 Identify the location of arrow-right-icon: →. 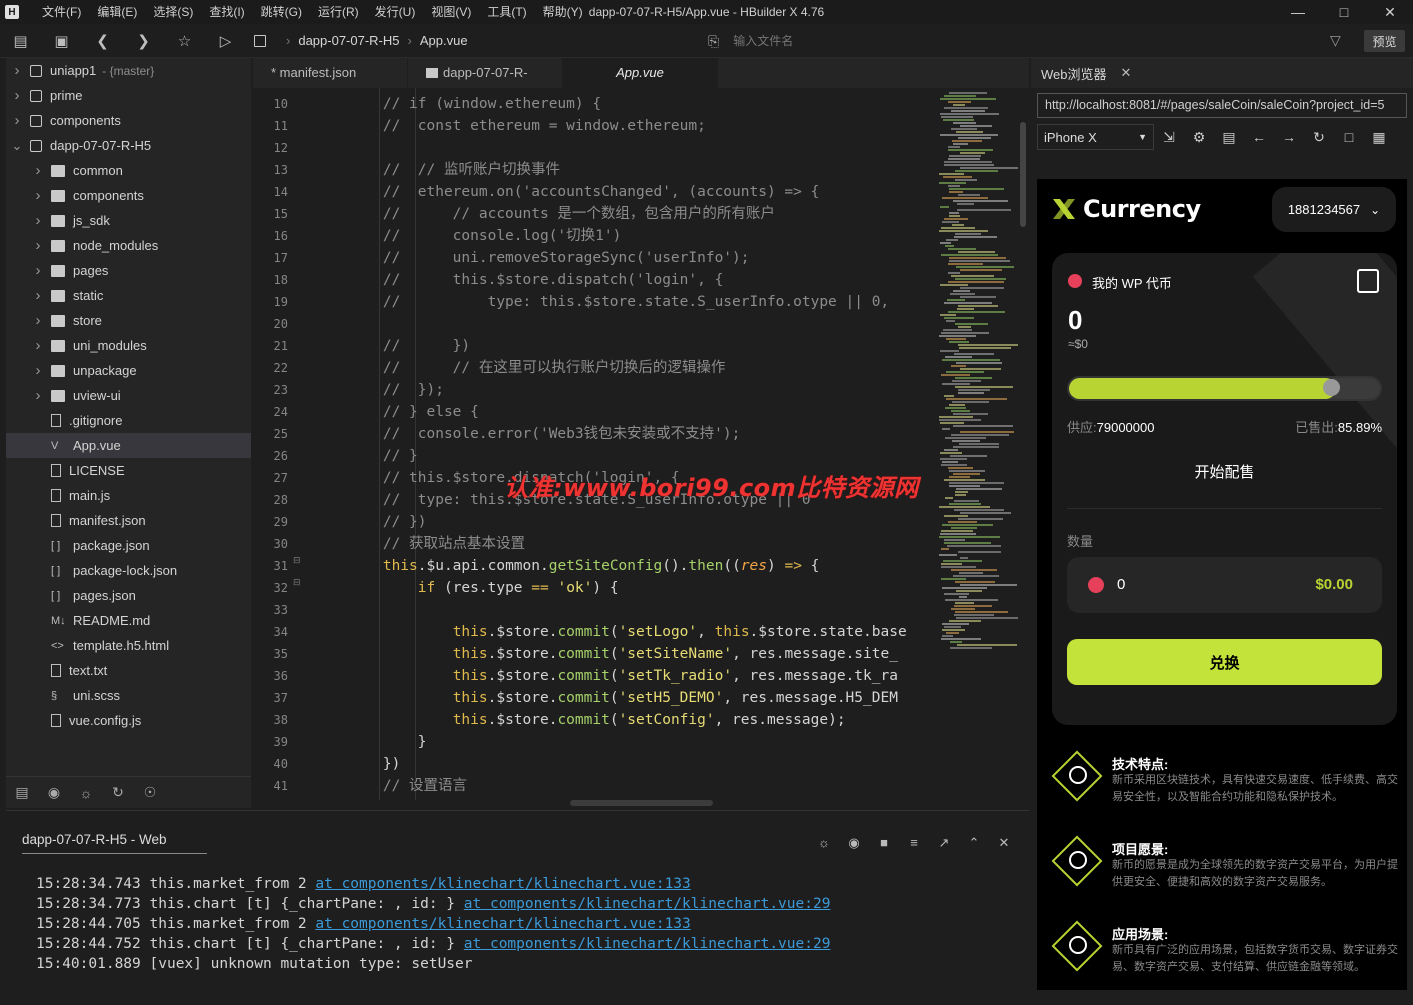
(1289, 137).